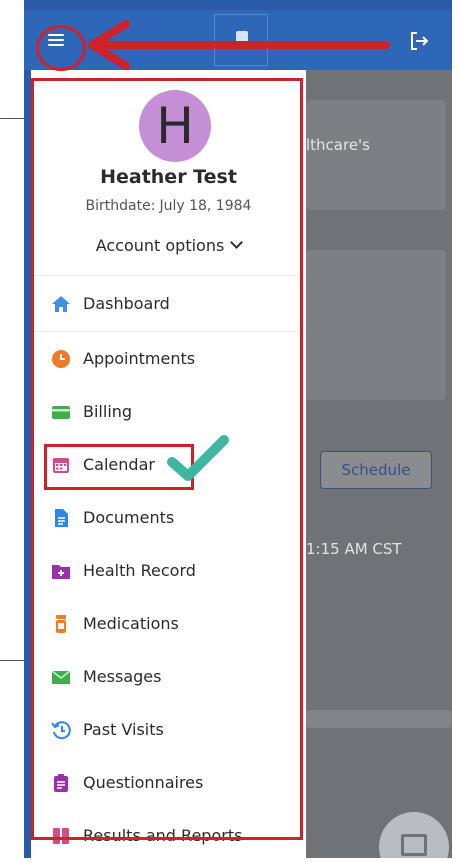 This screenshot has height=862, width=459. I want to click on annotation-menu-circle, so click(61, 48).